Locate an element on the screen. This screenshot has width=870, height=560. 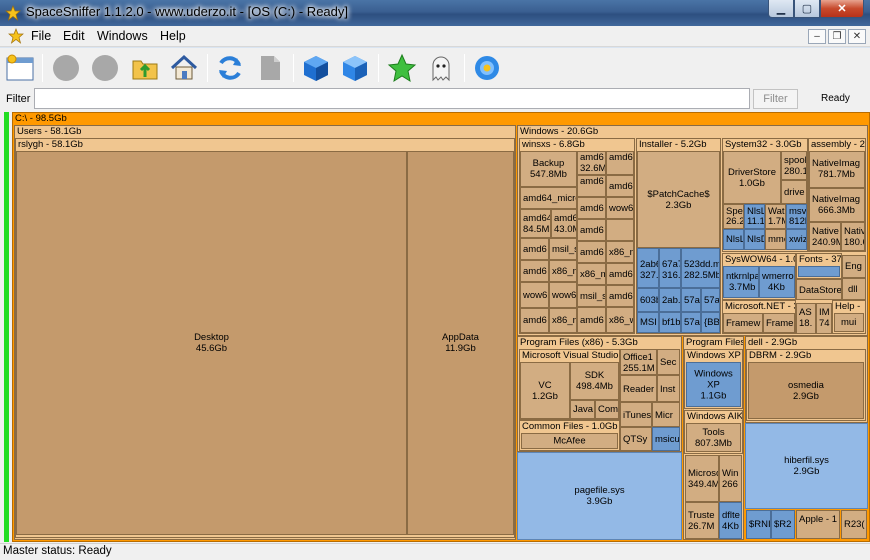
treemap-windows-xp-group: Windows XP Windows XP 1.1Gb is located at coordinates (713, 379).